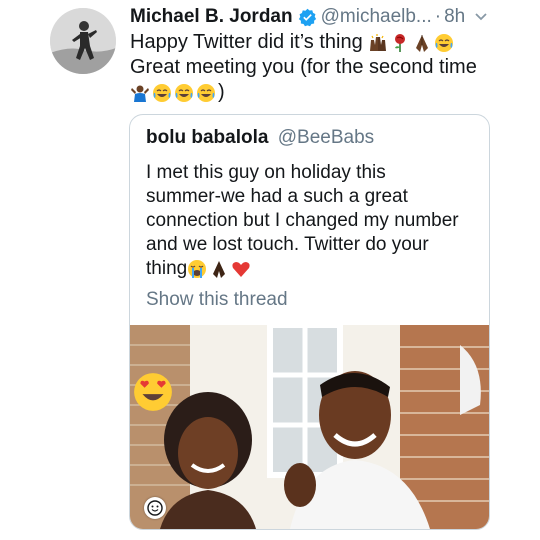 The width and height of the screenshot is (540, 540). I want to click on tweet-line-3-text: ), so click(221, 92).